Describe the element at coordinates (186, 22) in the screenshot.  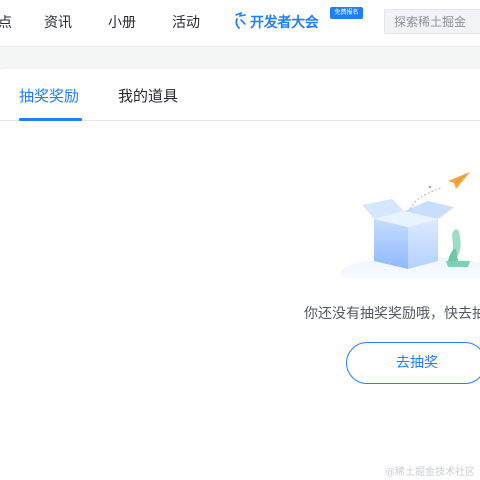
I see `nav-item-events: 活动` at that location.